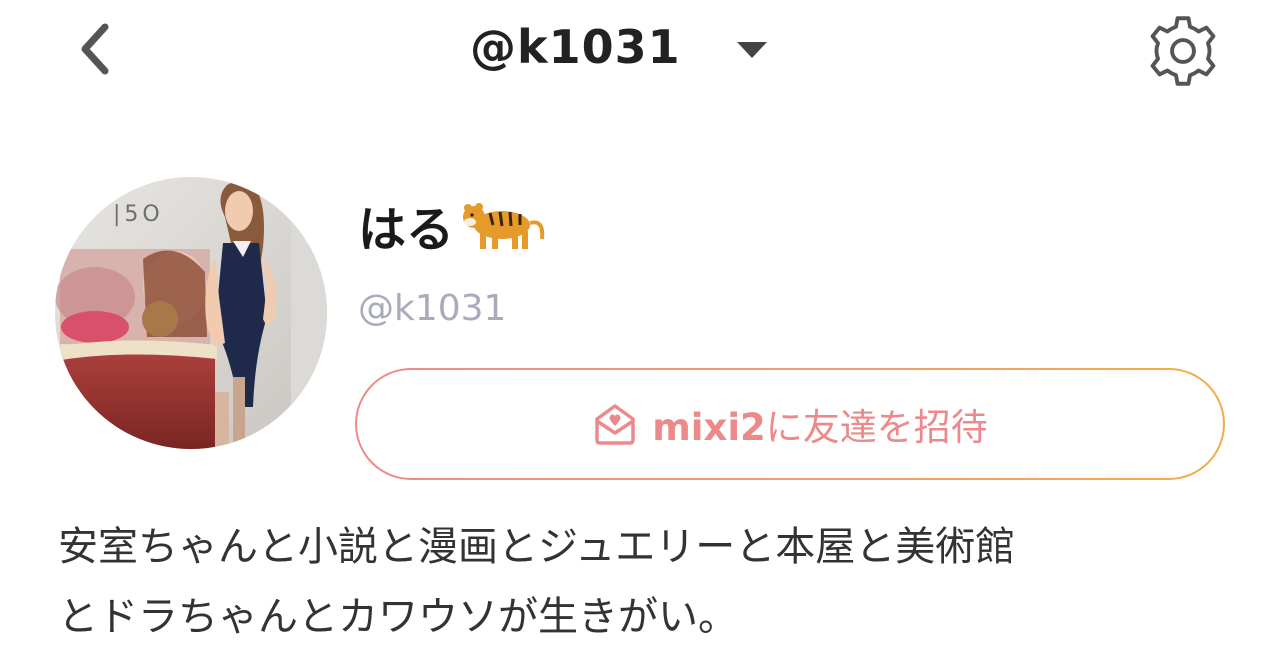 This screenshot has width=1280, height=670. What do you see at coordinates (615, 424) in the screenshot?
I see `envelope-heart-icon` at bounding box center [615, 424].